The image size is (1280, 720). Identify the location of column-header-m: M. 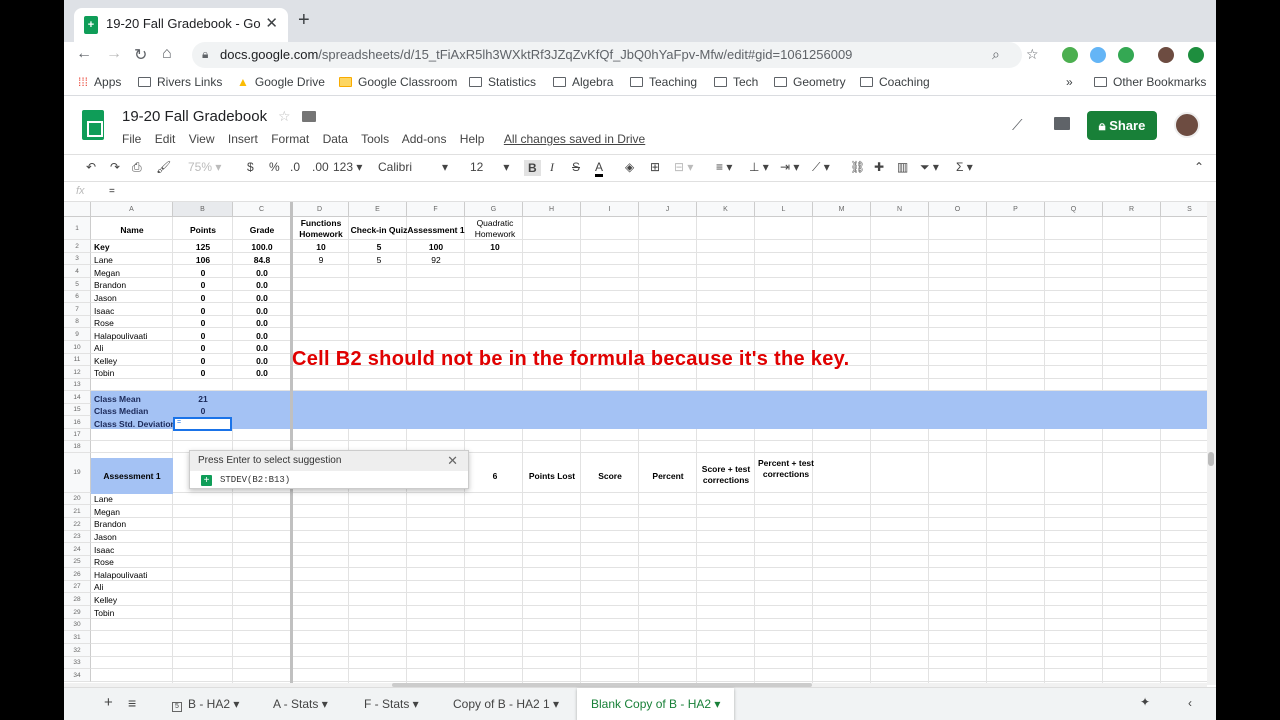
(842, 209).